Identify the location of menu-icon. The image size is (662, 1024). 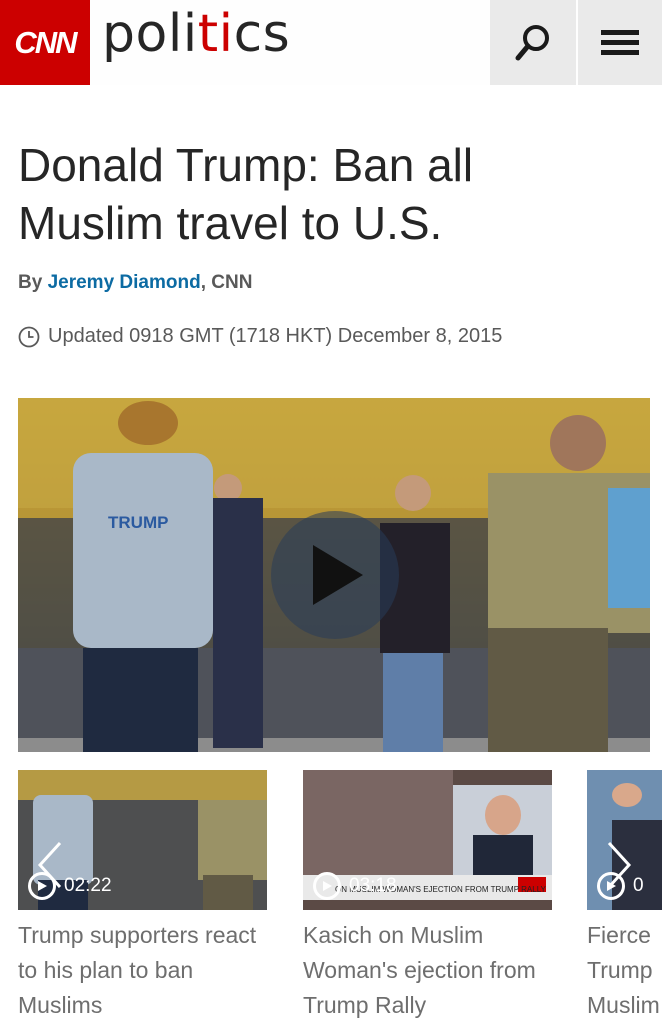
(620, 42).